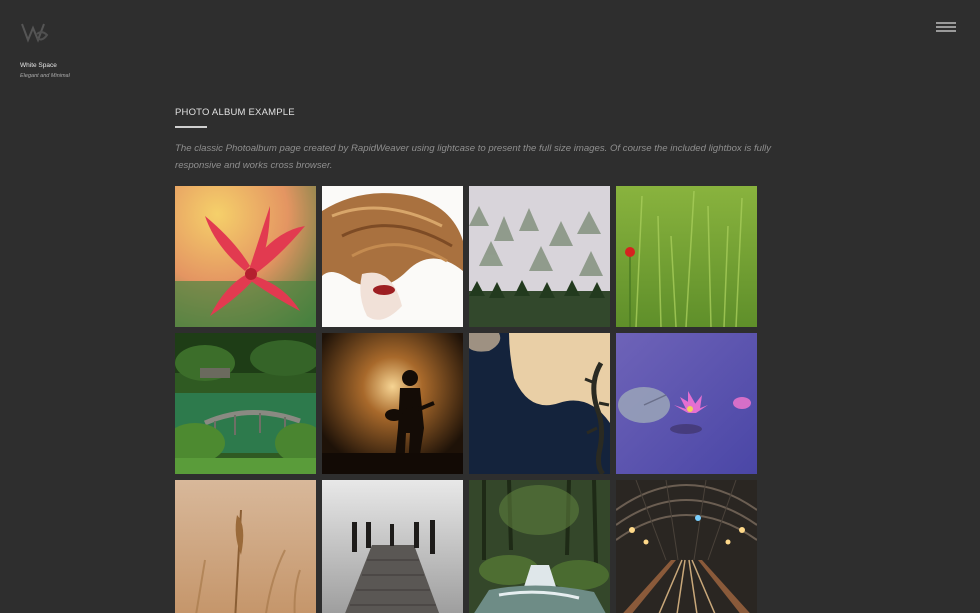 This screenshot has height=613, width=980. Describe the element at coordinates (686, 546) in the screenshot. I see `photo-thumb-train-station` at that location.